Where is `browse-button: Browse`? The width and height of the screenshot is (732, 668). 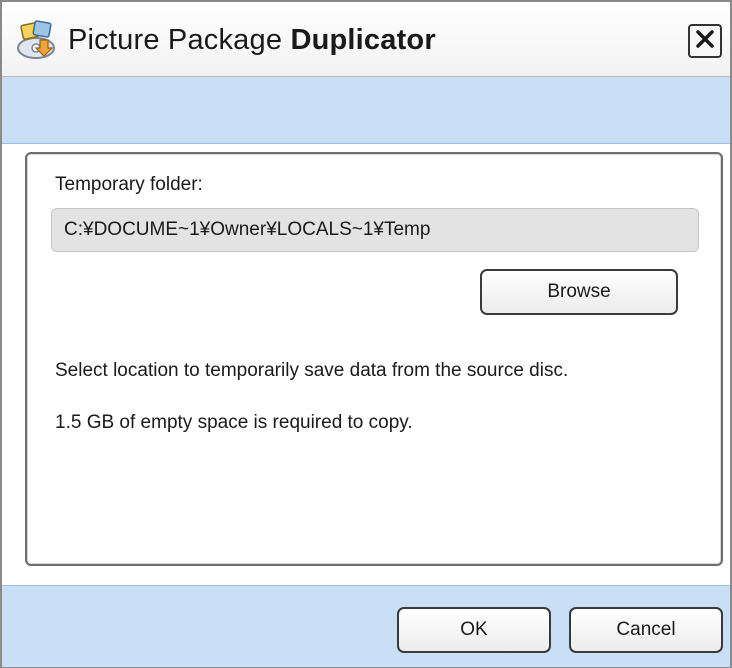
browse-button: Browse is located at coordinates (579, 292).